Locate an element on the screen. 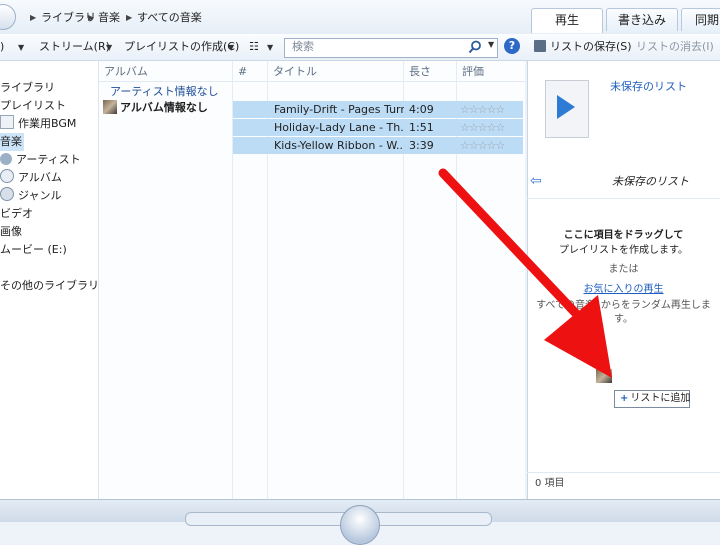 Image resolution: width=720 pixels, height=545 pixels. drag-hint-line-2: プレイリストを作成します。 is located at coordinates (623, 250).